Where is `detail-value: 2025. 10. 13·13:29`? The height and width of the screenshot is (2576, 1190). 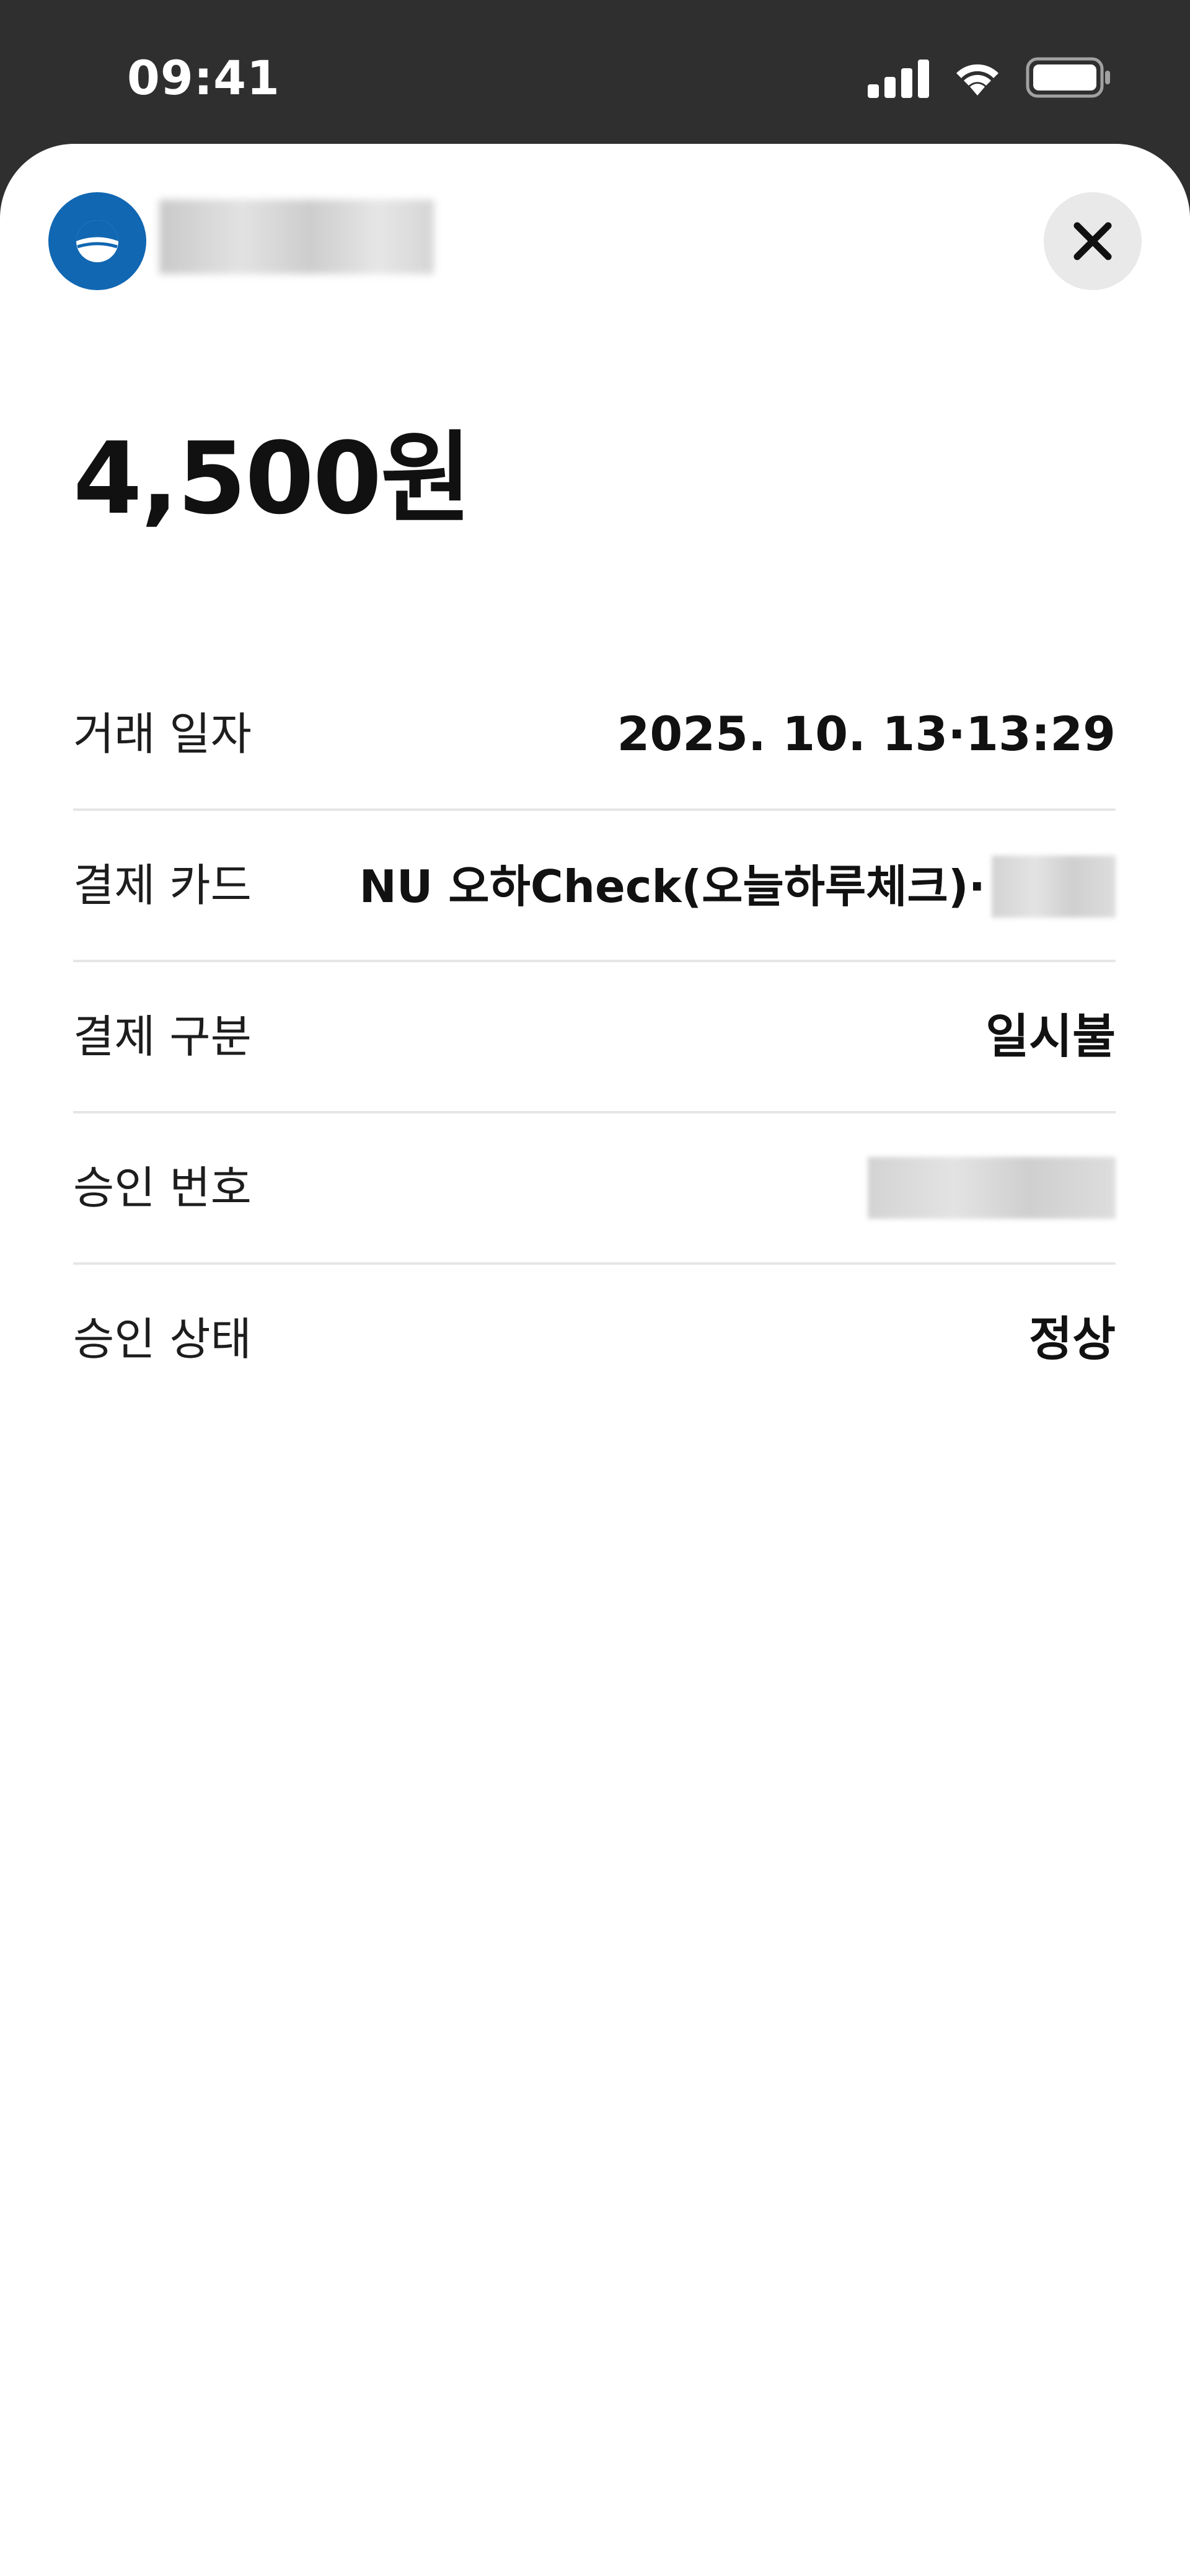
detail-value: 2025. 10. 13·13:29 is located at coordinates (866, 734).